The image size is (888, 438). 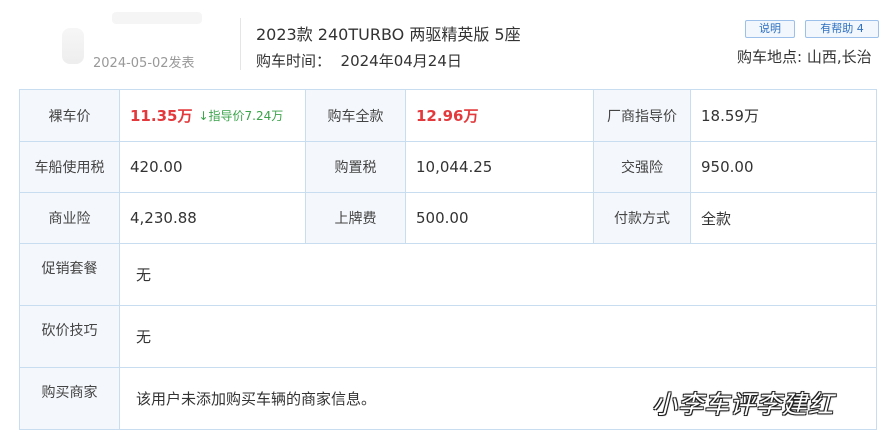 What do you see at coordinates (500, 167) in the screenshot?
I see `purchase-tax-value: 10,044.25` at bounding box center [500, 167].